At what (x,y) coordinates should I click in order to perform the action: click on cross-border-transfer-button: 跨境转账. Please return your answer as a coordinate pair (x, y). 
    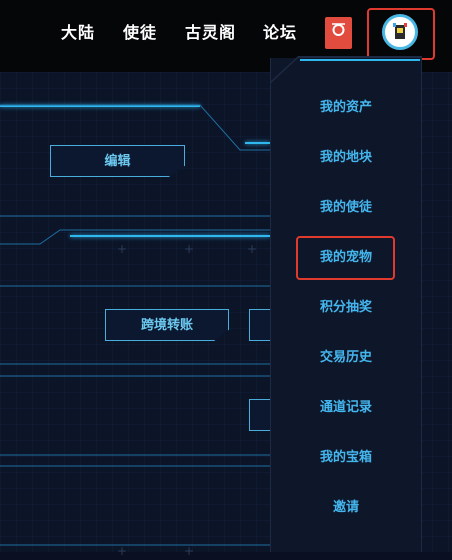
    Looking at the image, I should click on (167, 325).